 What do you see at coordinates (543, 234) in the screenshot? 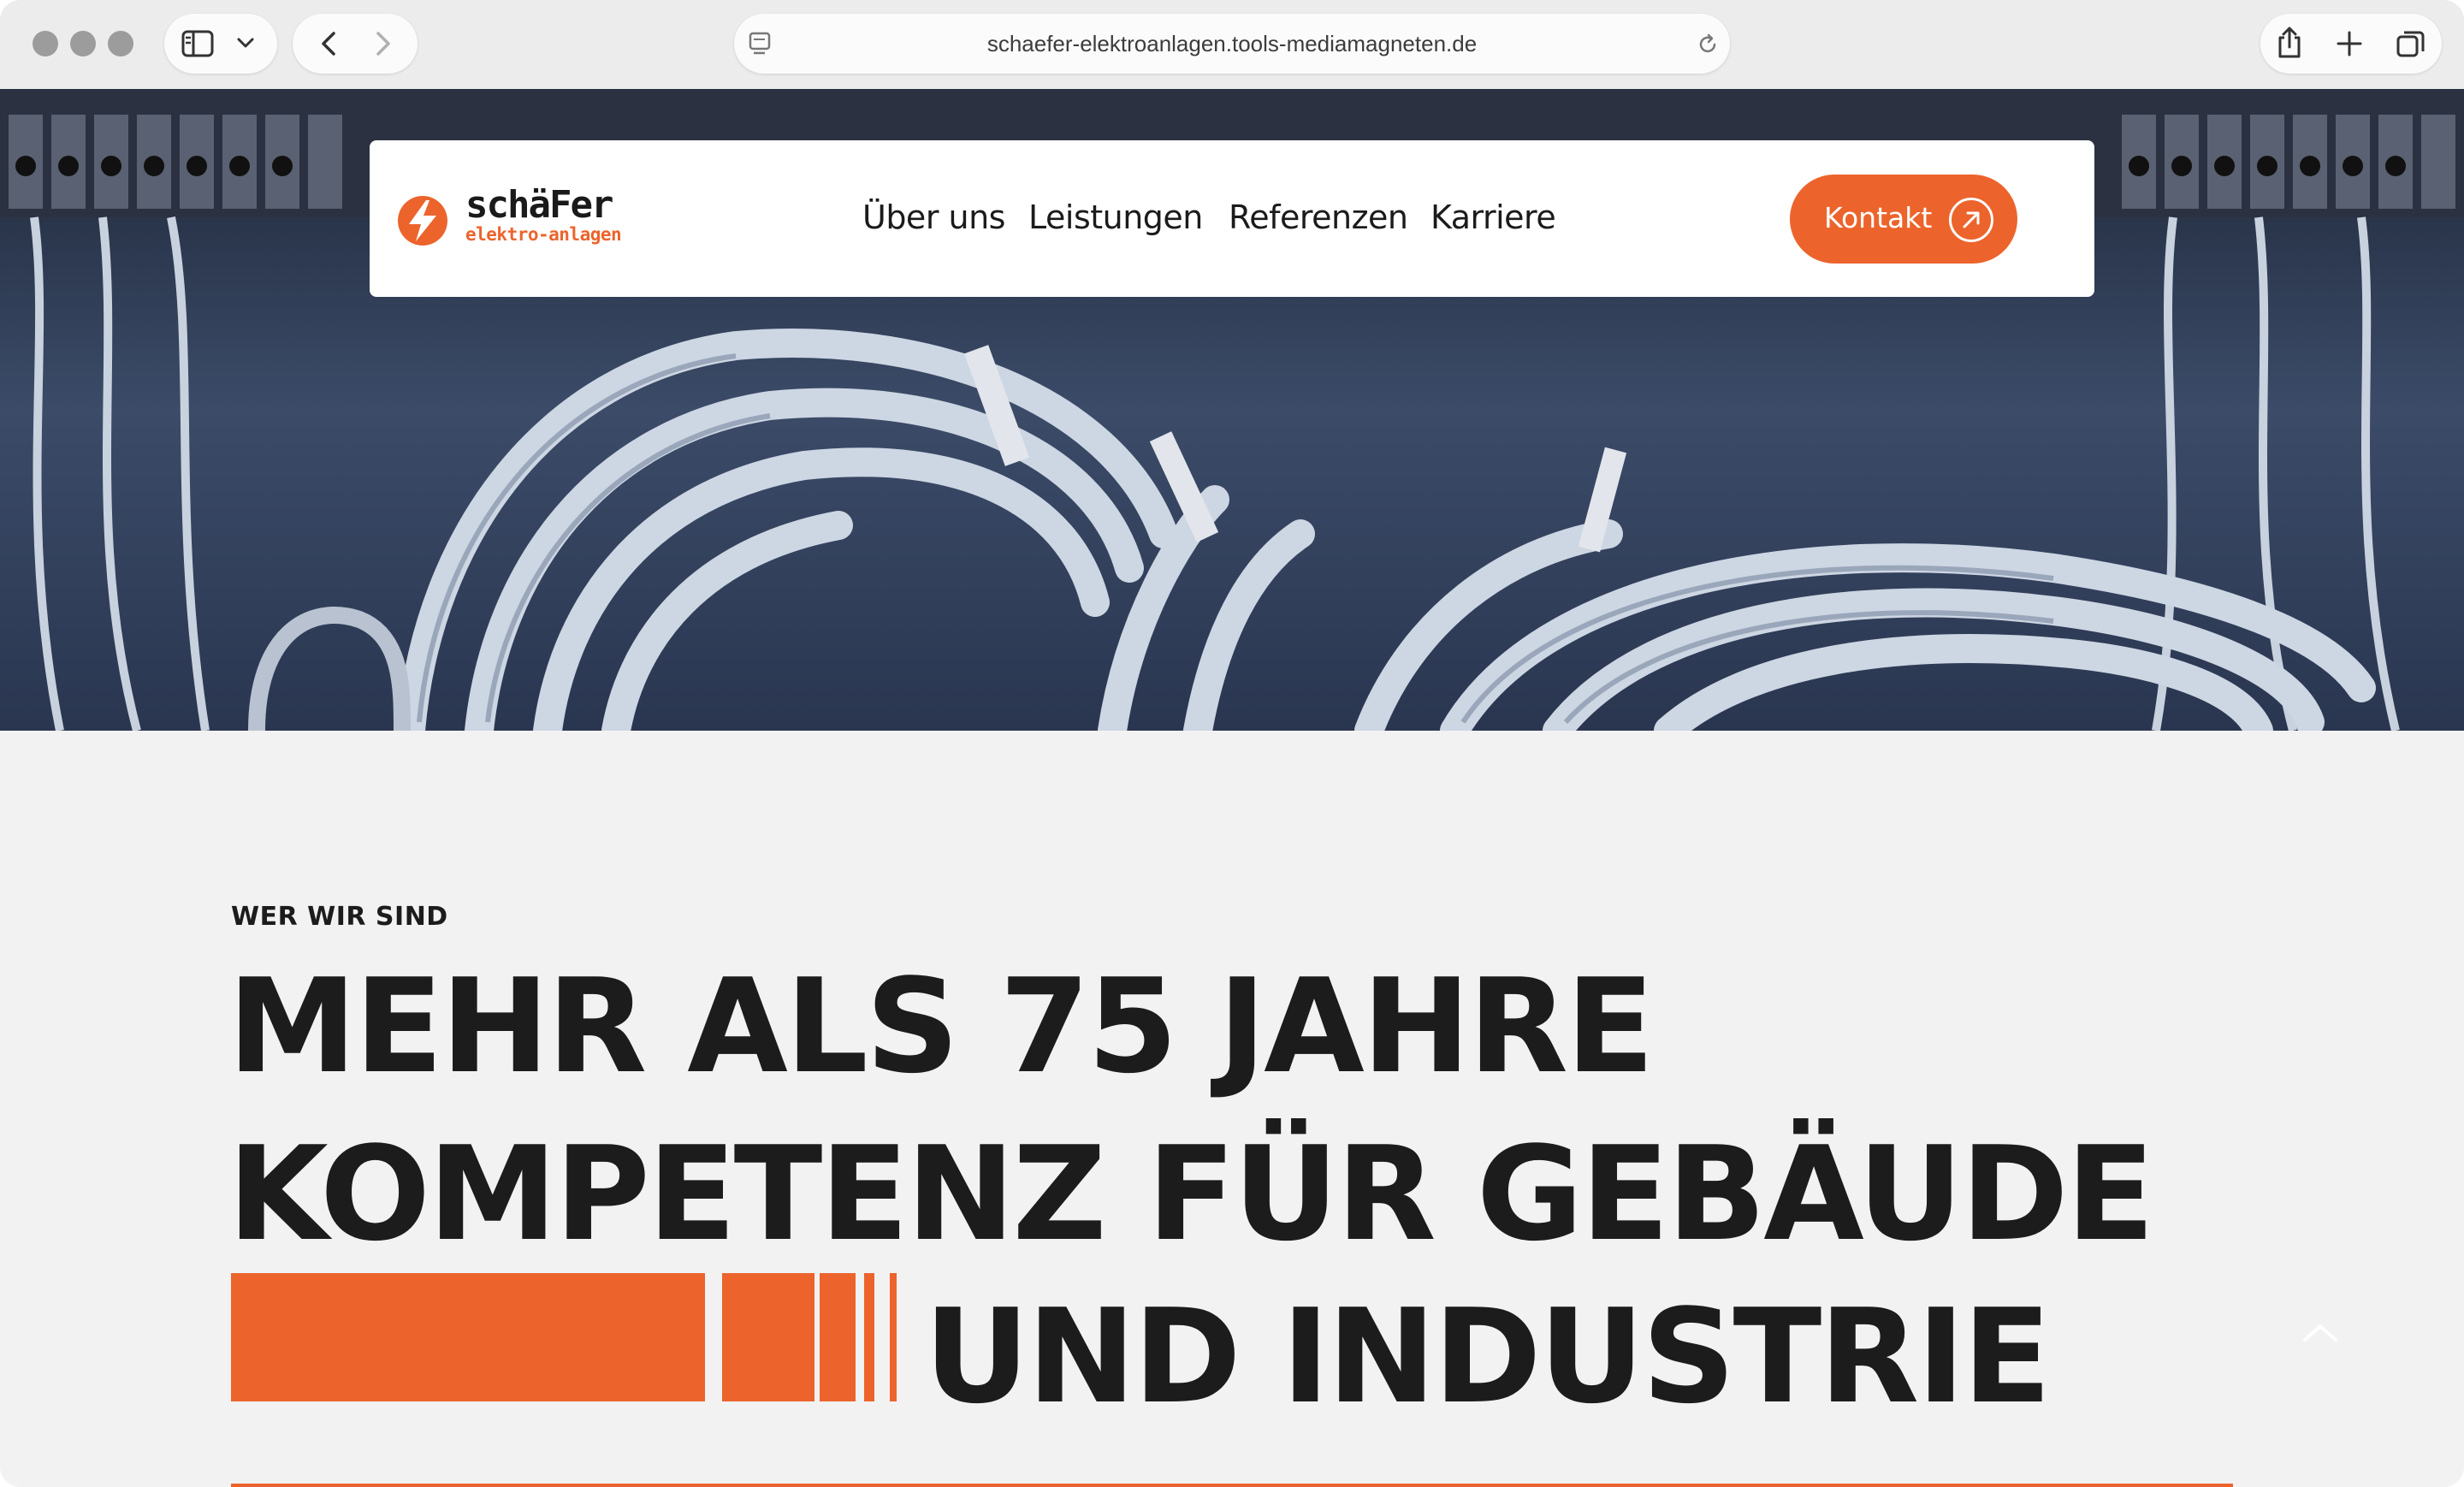
I see `brand-tagline: elektro-anlagen` at bounding box center [543, 234].